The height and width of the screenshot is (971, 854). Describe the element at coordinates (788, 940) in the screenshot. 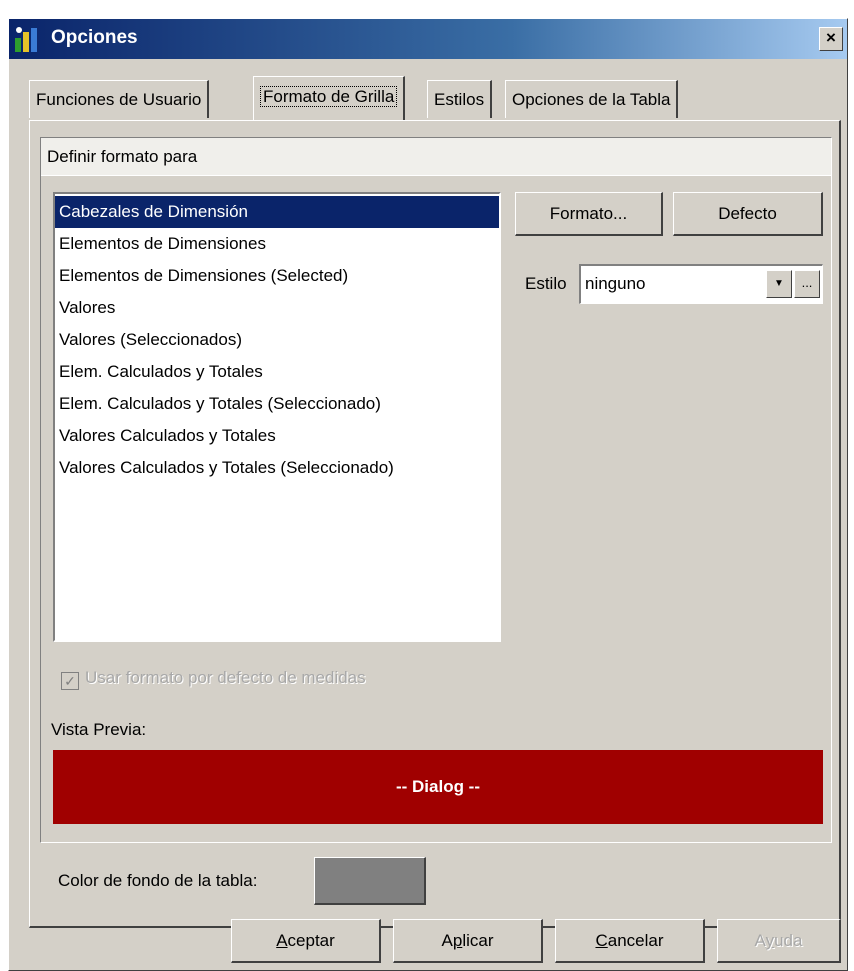

I see `help-rest: uda` at that location.